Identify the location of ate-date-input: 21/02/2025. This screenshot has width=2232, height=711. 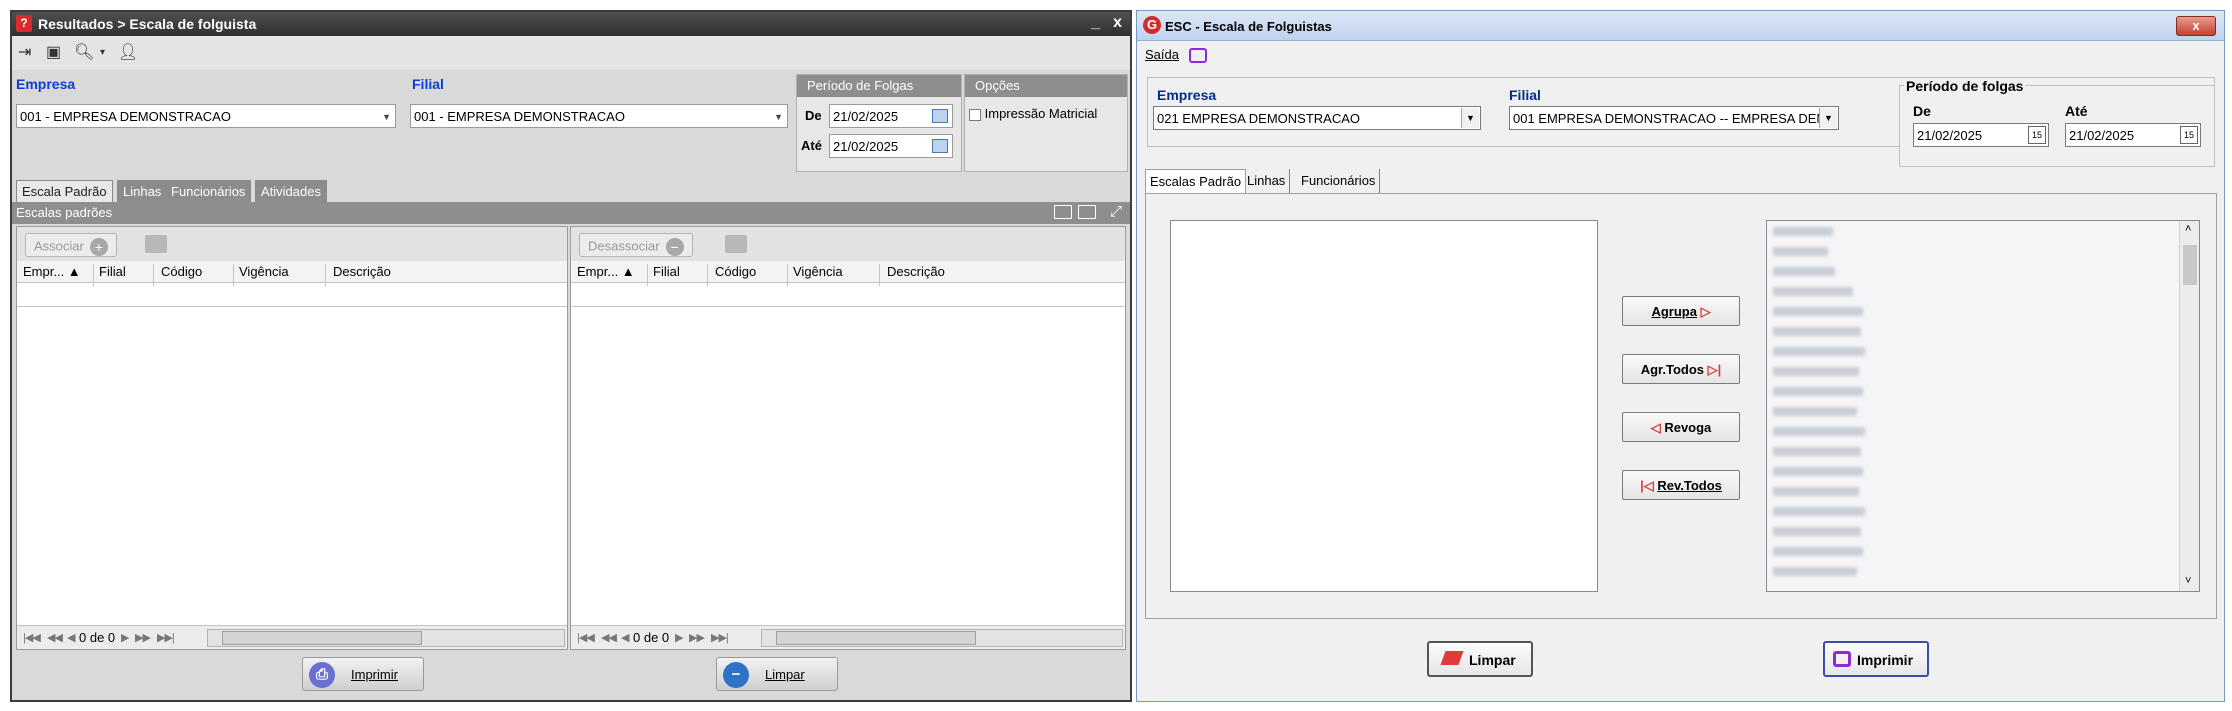
(891, 146).